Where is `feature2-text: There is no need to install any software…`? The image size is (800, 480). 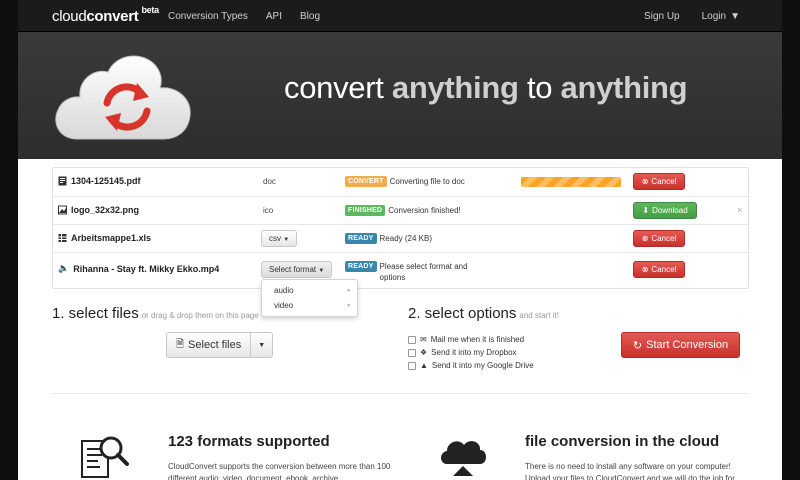
feature2-text: There is no need to install any software… is located at coordinates (630, 471).